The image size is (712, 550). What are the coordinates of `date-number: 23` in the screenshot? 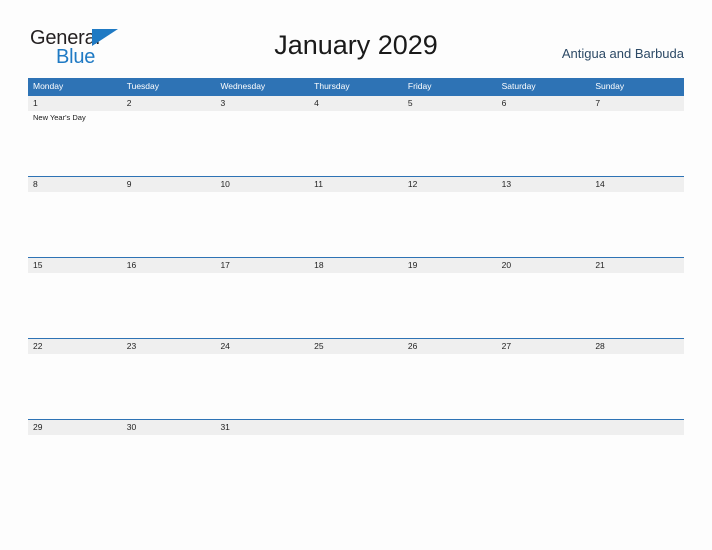 It's located at (169, 346).